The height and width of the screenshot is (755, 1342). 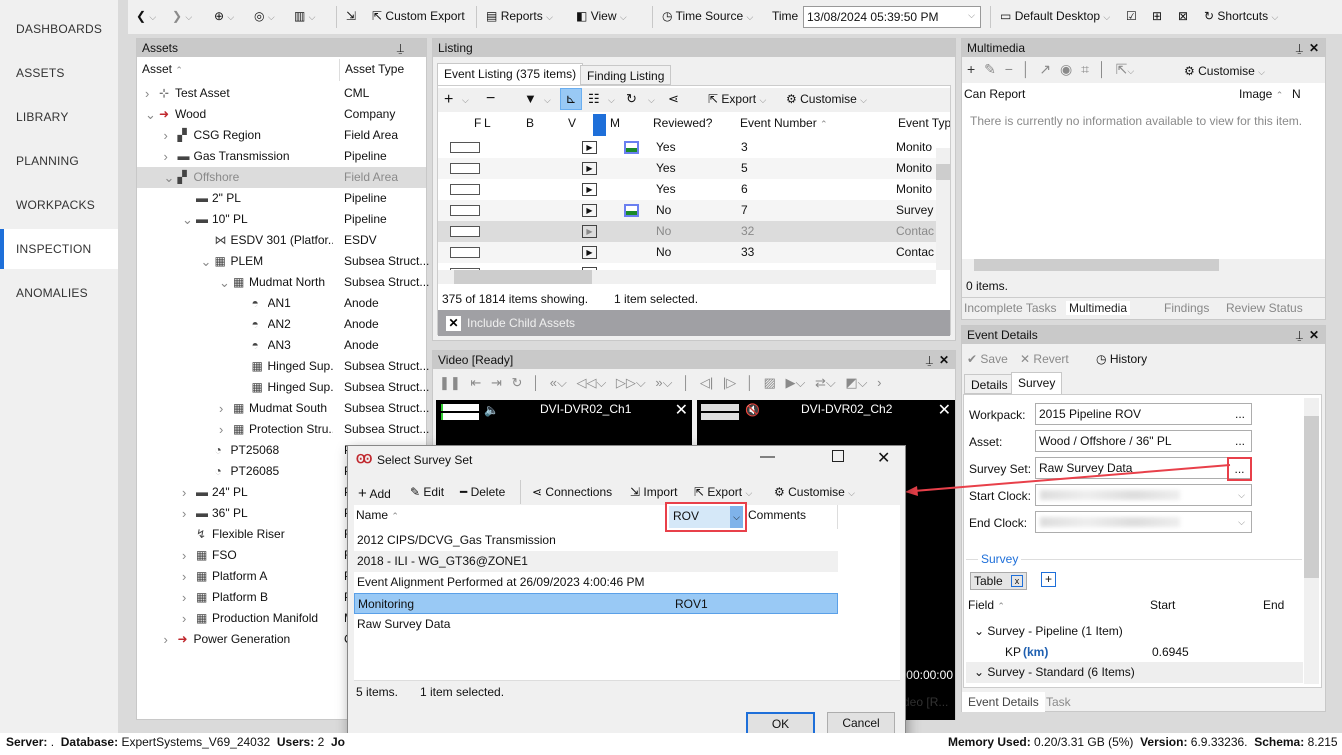 I want to click on export-button: ⇱ Export ⌵, so click(x=723, y=492).